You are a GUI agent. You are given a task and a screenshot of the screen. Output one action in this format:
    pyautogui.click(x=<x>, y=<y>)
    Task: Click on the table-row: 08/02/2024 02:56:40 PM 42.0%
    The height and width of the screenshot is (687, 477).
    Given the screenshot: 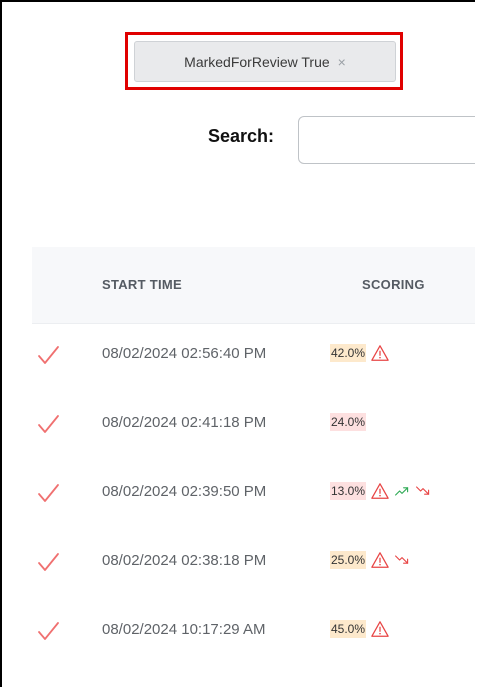 What is the action you would take?
    pyautogui.click(x=253, y=357)
    